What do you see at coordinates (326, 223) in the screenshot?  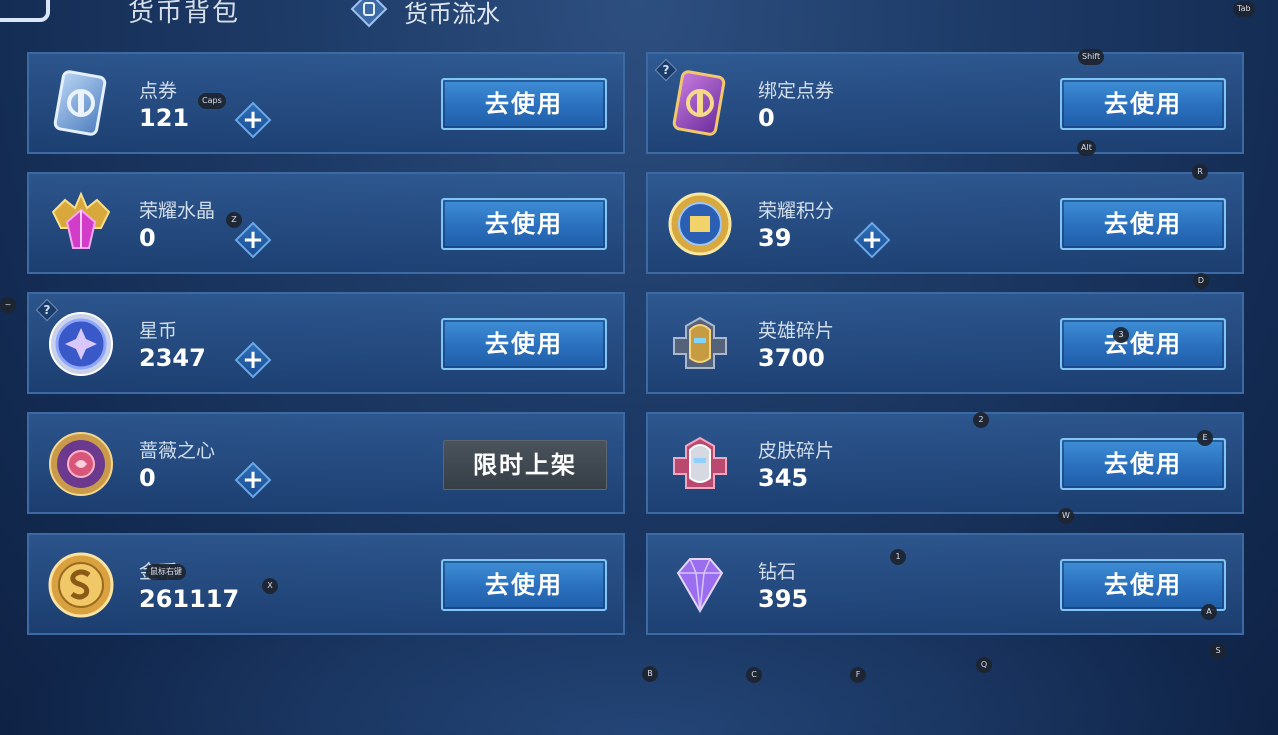 I see `currency-card-glory-crystal: 荣耀水晶 0 + 去使用` at bounding box center [326, 223].